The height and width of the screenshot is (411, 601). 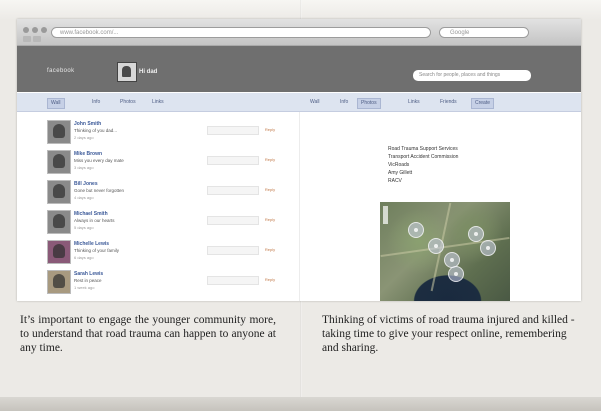 What do you see at coordinates (84, 137) in the screenshot?
I see `post-time: 2 days ago` at bounding box center [84, 137].